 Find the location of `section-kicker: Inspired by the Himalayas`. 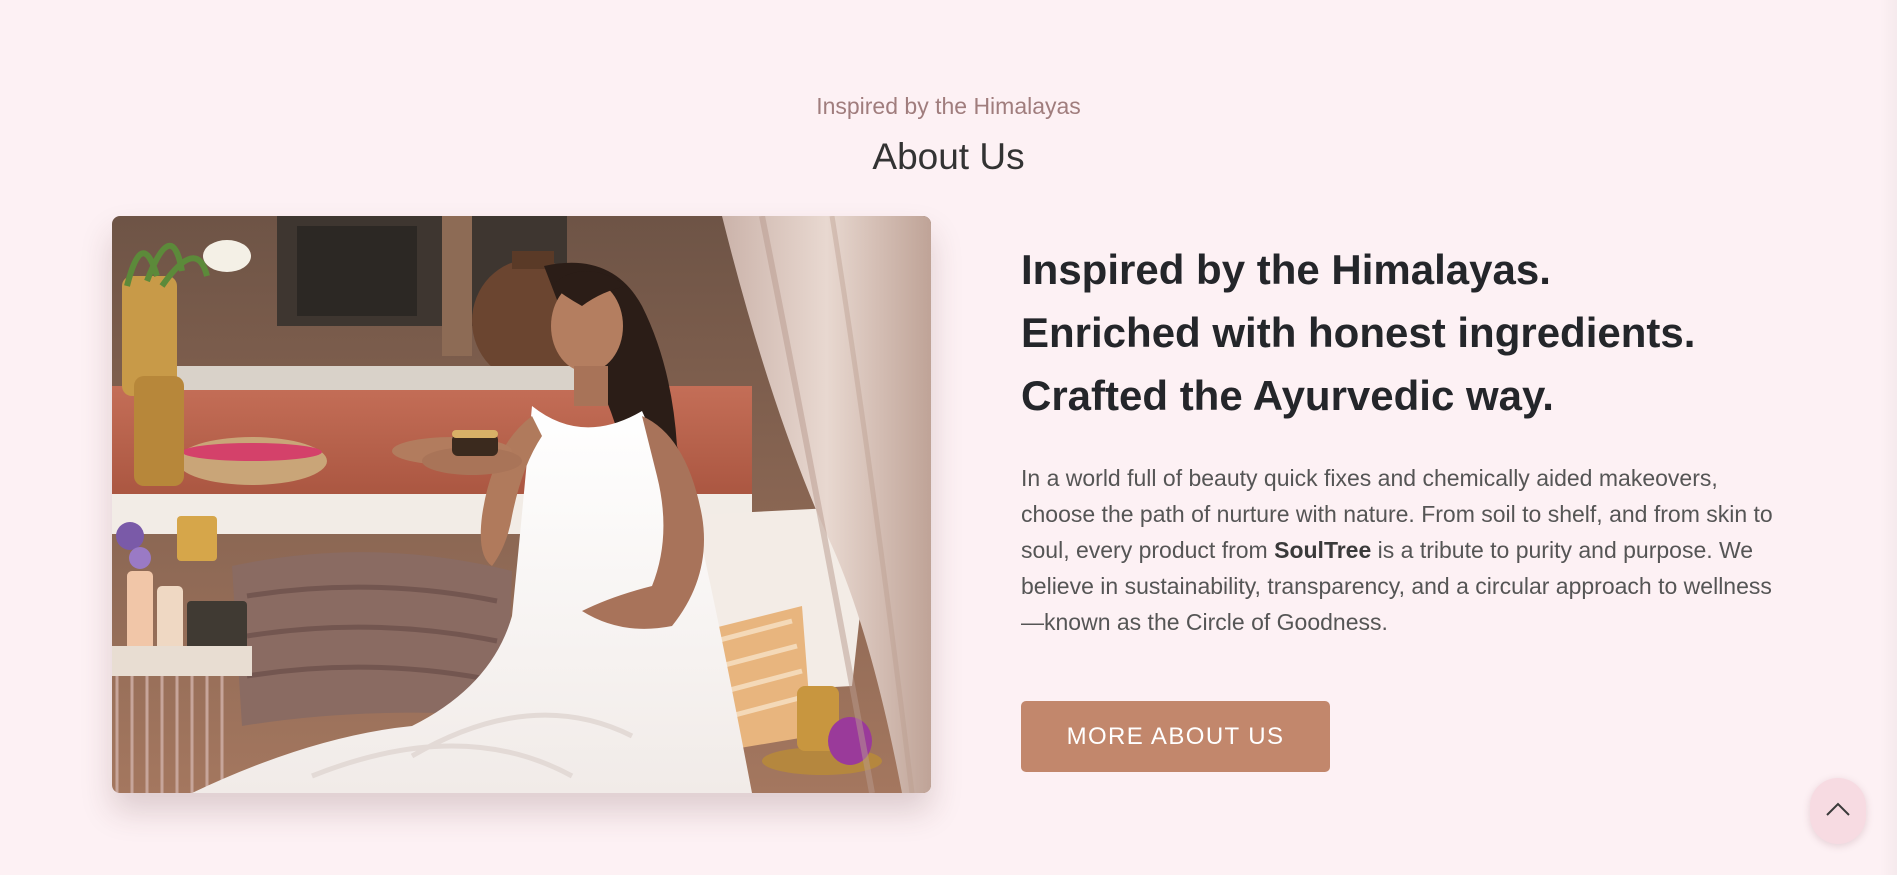

section-kicker: Inspired by the Himalayas is located at coordinates (948, 106).